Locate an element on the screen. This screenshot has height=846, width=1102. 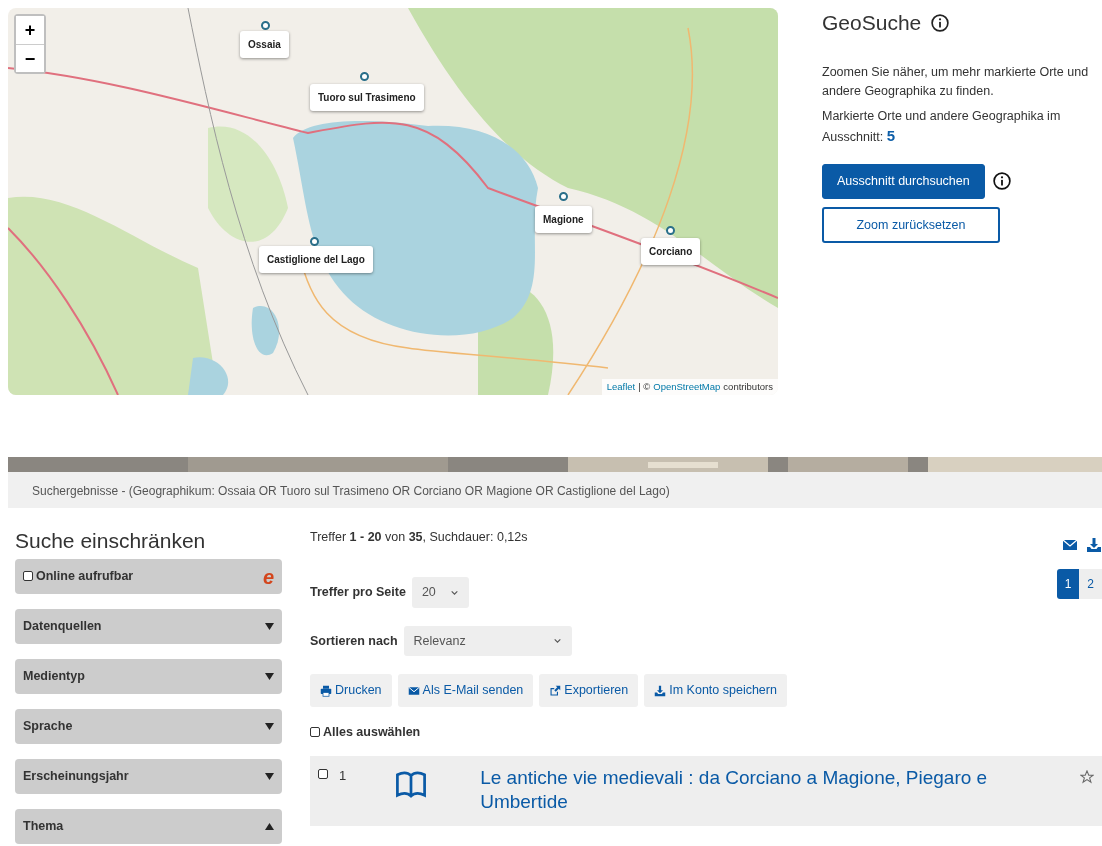
facet-label: Erscheinungsjahr is located at coordinates (76, 777).